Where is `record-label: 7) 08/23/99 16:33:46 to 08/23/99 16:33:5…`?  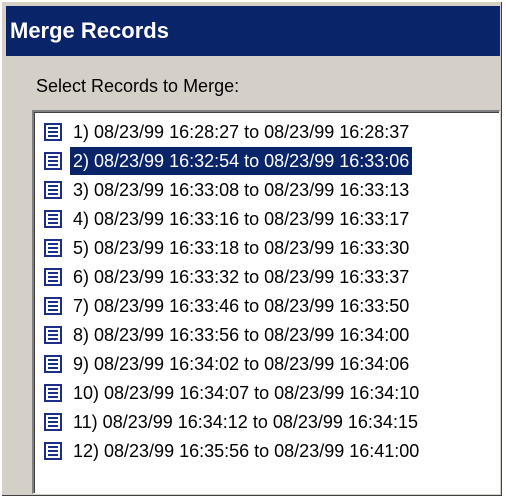 record-label: 7) 08/23/99 16:33:46 to 08/23/99 16:33:5… is located at coordinates (241, 306).